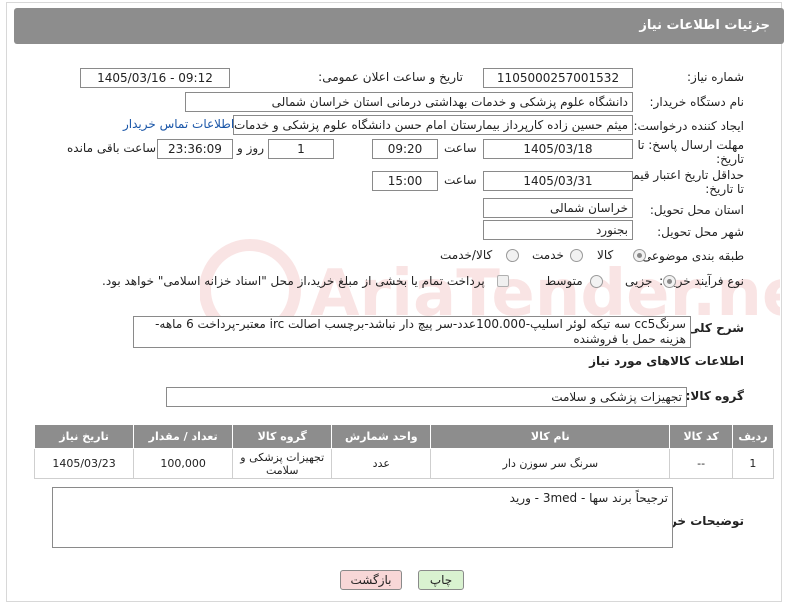  Describe the element at coordinates (390, 77) in the screenshot. I see `announce-datetime-label: تاریخ و ساعت اعلان عمومی:` at that location.